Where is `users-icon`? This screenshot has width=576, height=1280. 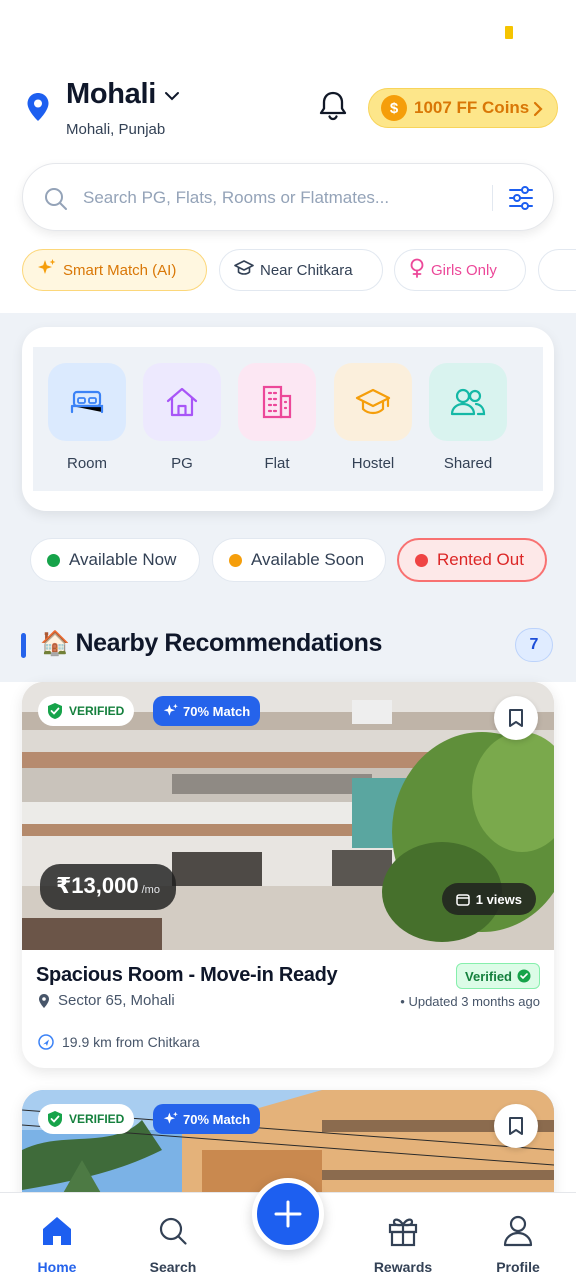 users-icon is located at coordinates (468, 402).